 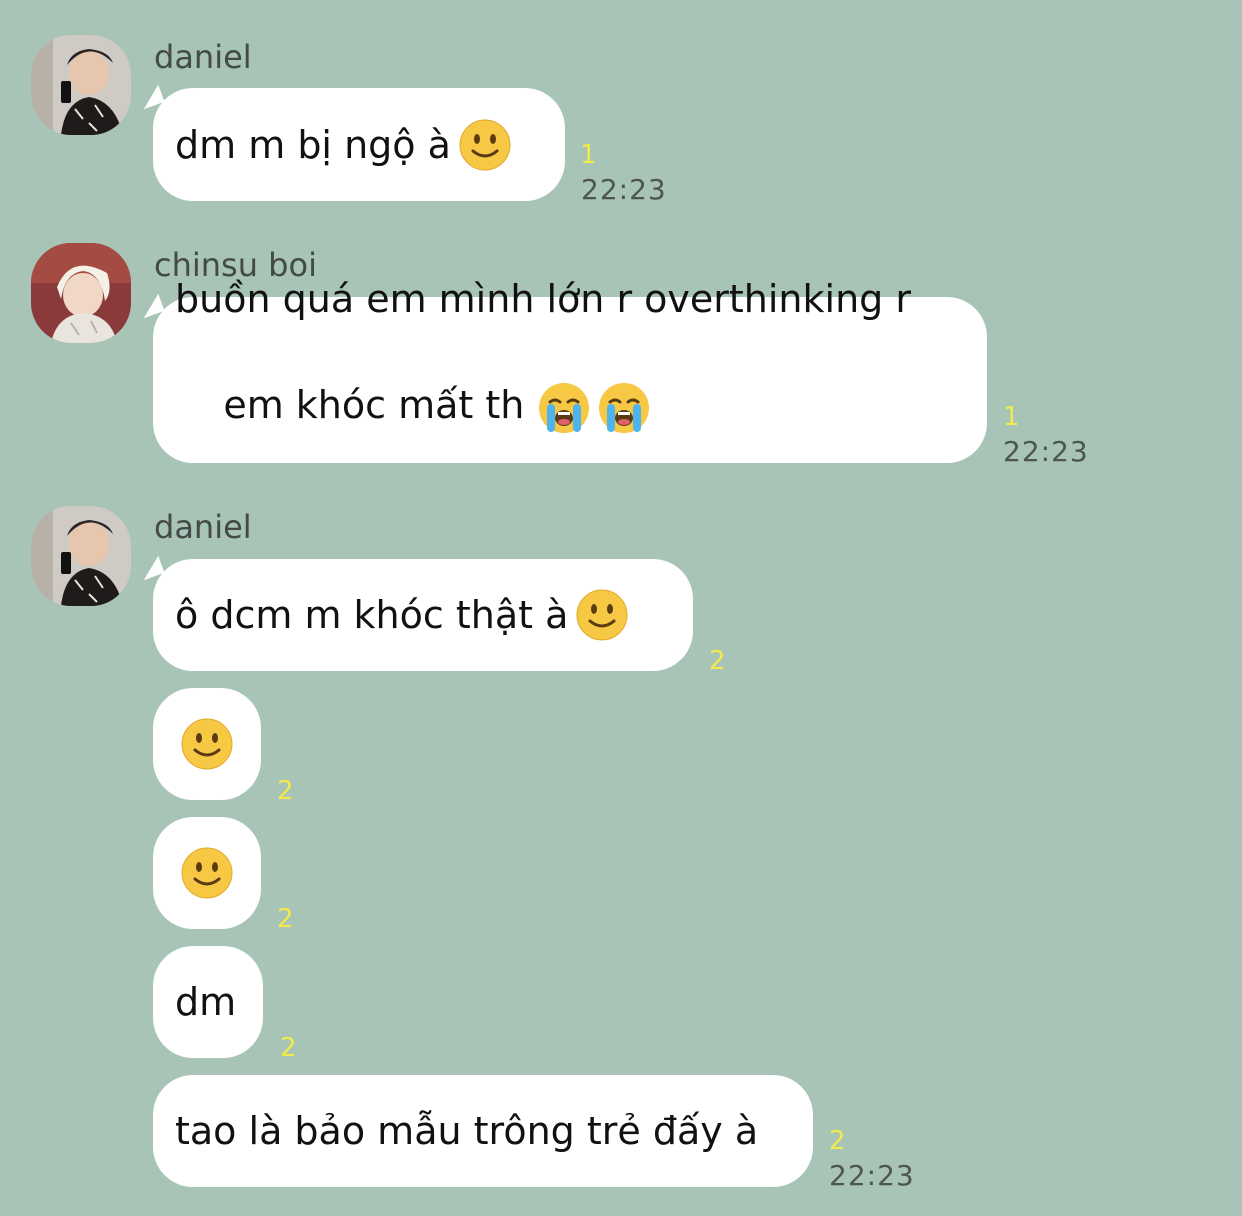 I want to click on message-bubble: ô dcm m khóc thật à, so click(x=423, y=615).